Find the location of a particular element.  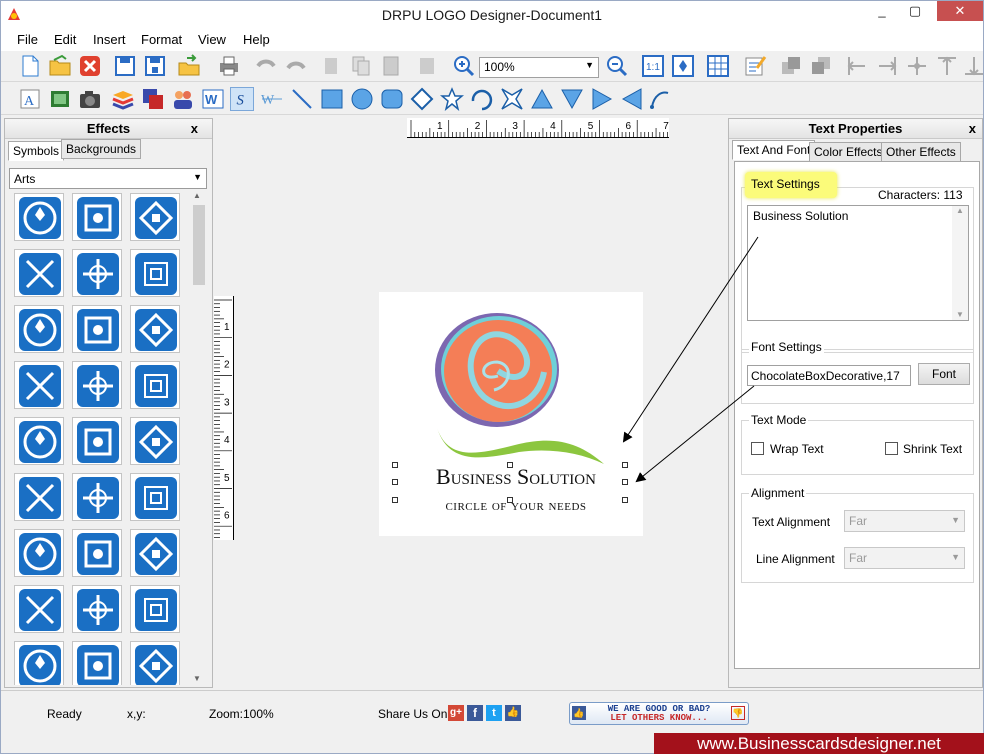

align-bottom-icon is located at coordinates (973, 66).